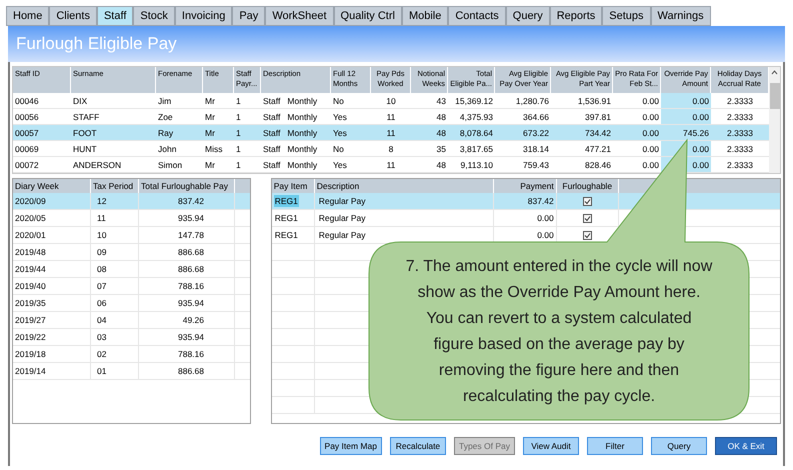 This screenshot has width=793, height=470. I want to click on table-row: 00072 ANDERSON Simon Mr 1 Staff Monthly Yes 11 48 9,113.10 759.43 828.46 0.00 0.00 2.3333, so click(391, 165).